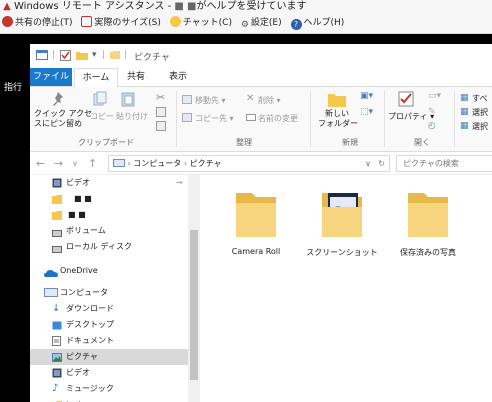 This screenshot has width=492, height=402. I want to click on navigation-scrollbar, so click(194, 288).